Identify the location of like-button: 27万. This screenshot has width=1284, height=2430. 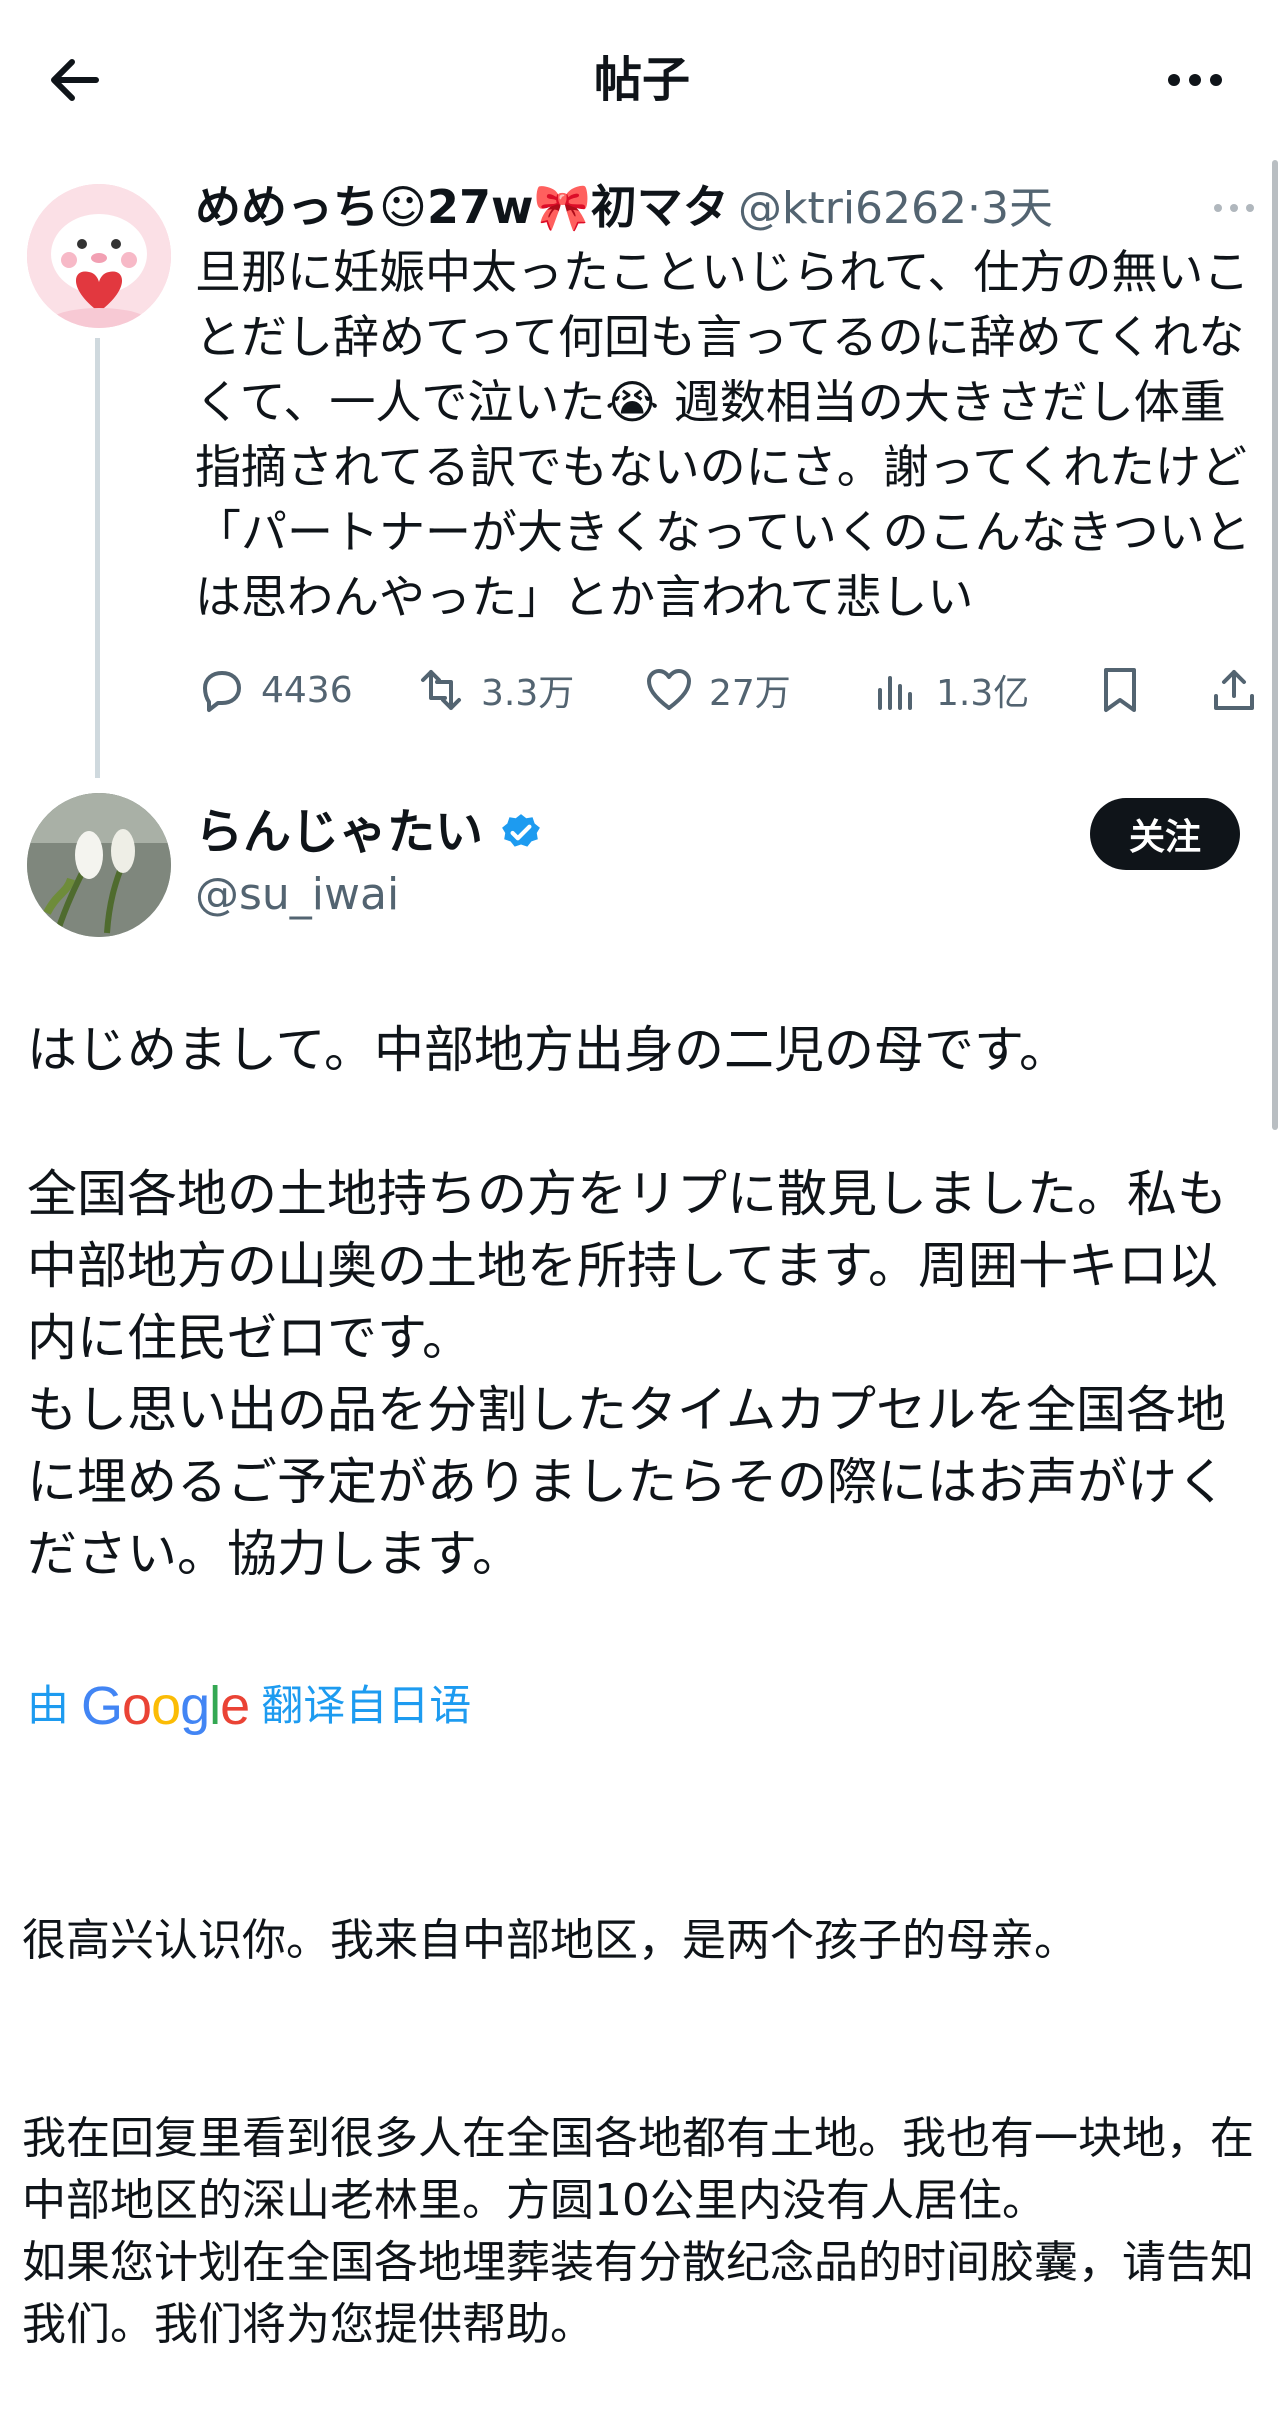
(717, 690).